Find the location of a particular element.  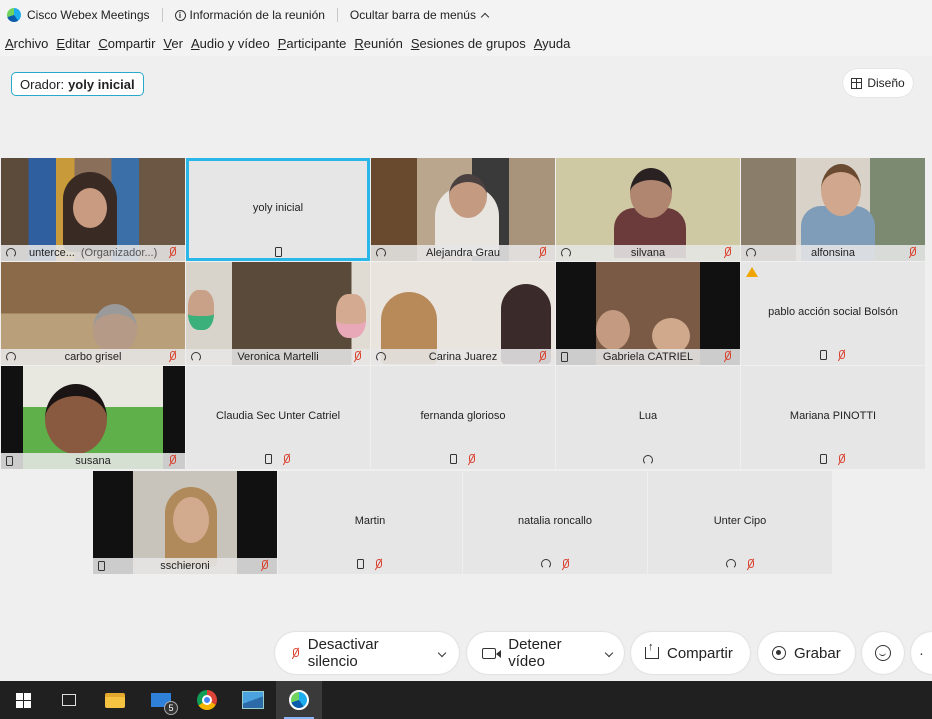

chrome-button is located at coordinates (207, 700).